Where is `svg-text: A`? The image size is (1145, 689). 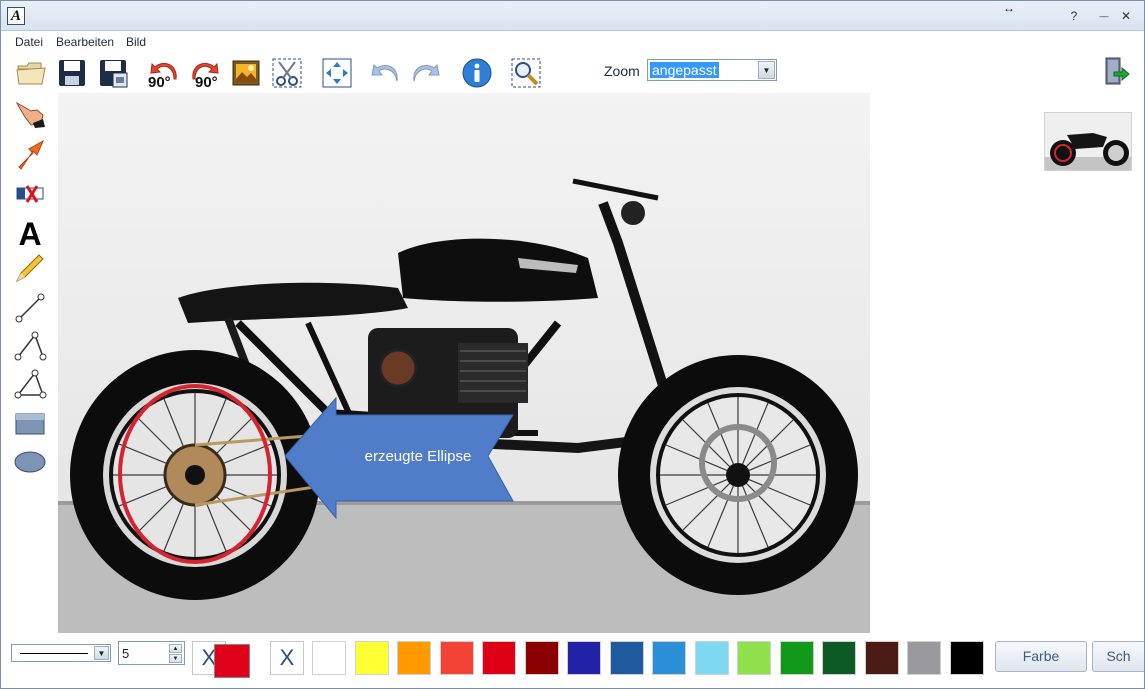
svg-text: A is located at coordinates (29, 232).